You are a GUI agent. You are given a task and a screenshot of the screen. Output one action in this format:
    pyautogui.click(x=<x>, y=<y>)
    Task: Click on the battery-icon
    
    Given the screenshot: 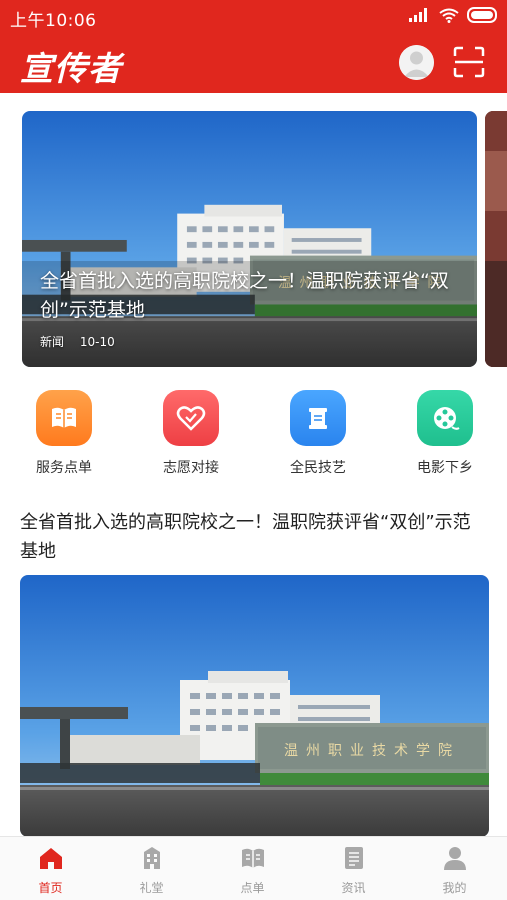 What is the action you would take?
    pyautogui.click(x=482, y=15)
    